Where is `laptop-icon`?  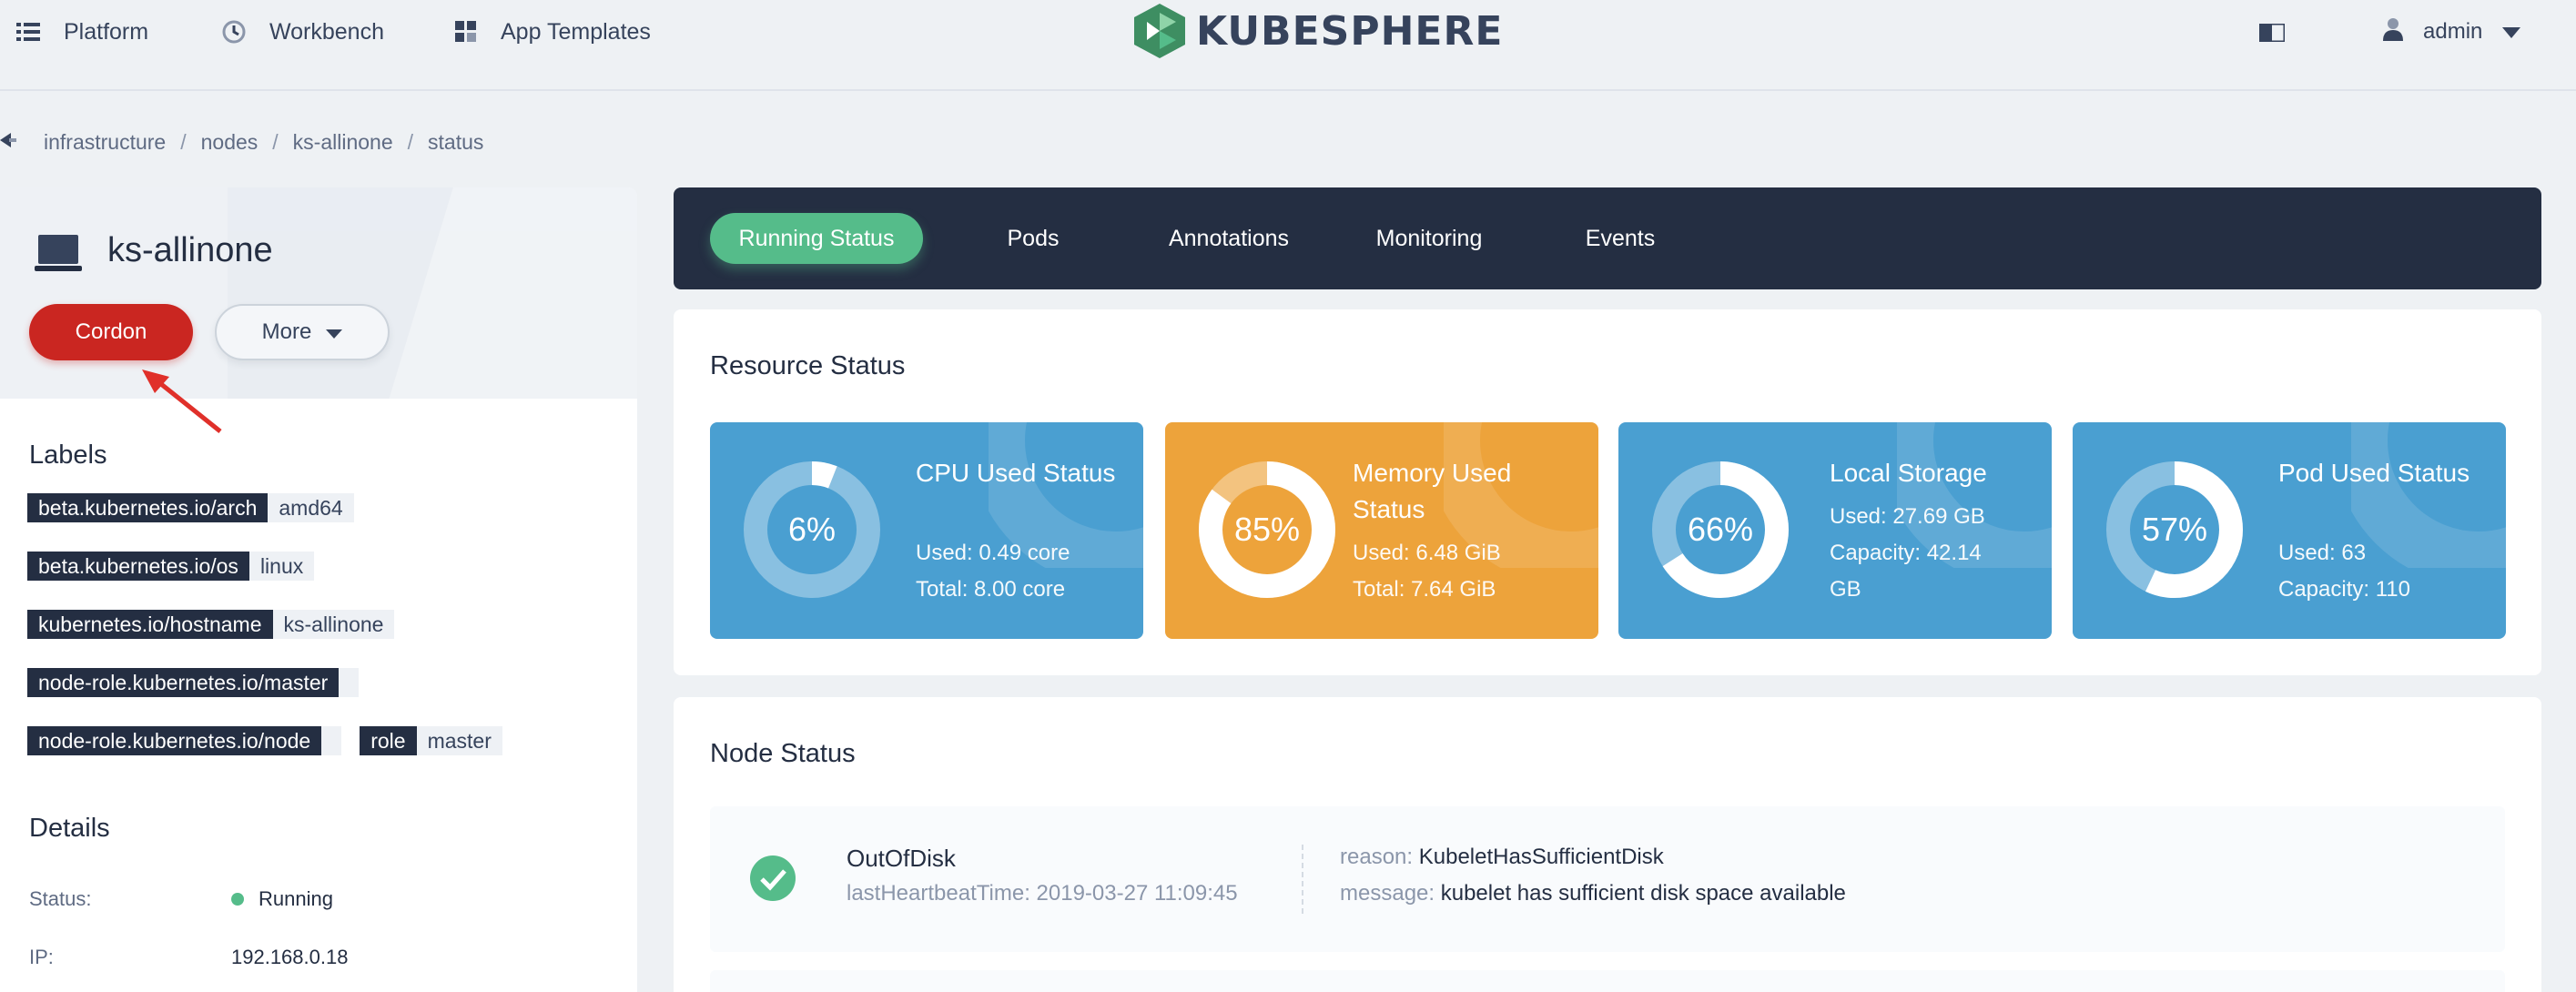 laptop-icon is located at coordinates (58, 256).